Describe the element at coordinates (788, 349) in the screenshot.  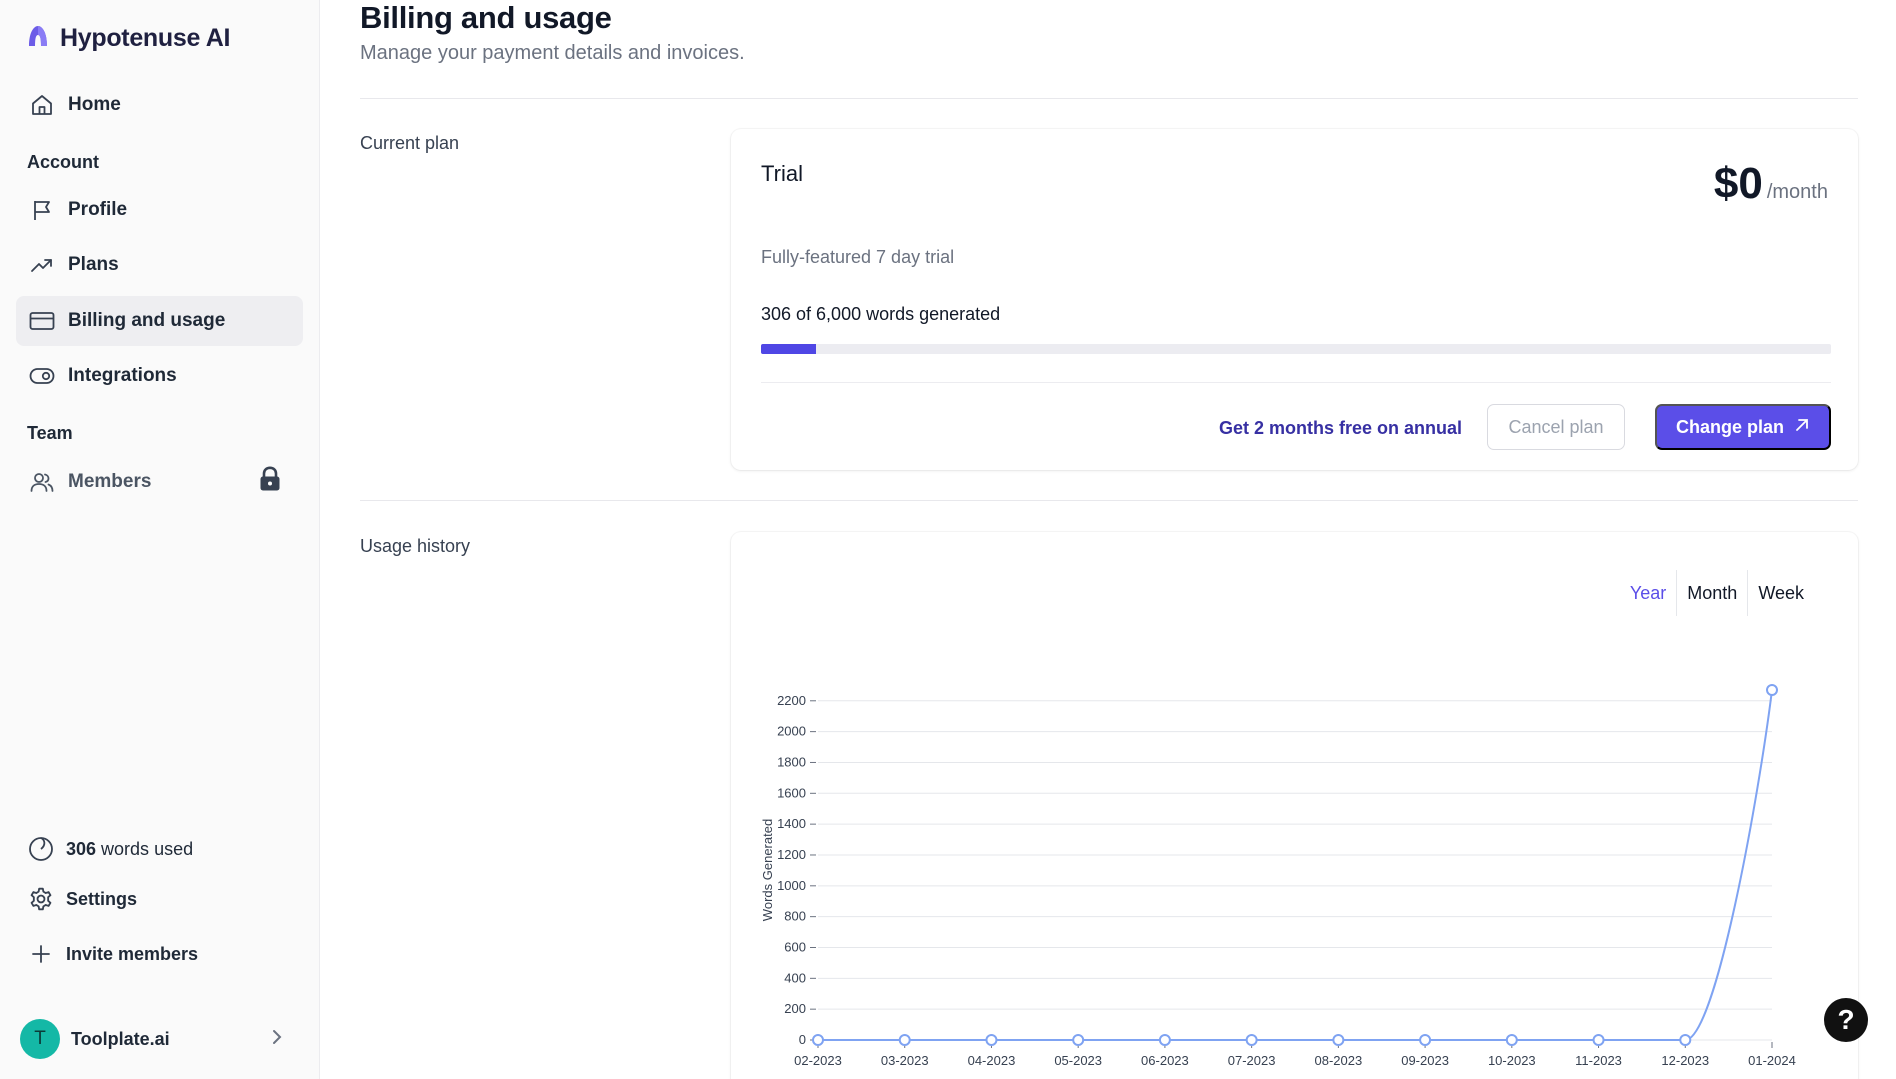
I see `usage-progress-fill` at that location.